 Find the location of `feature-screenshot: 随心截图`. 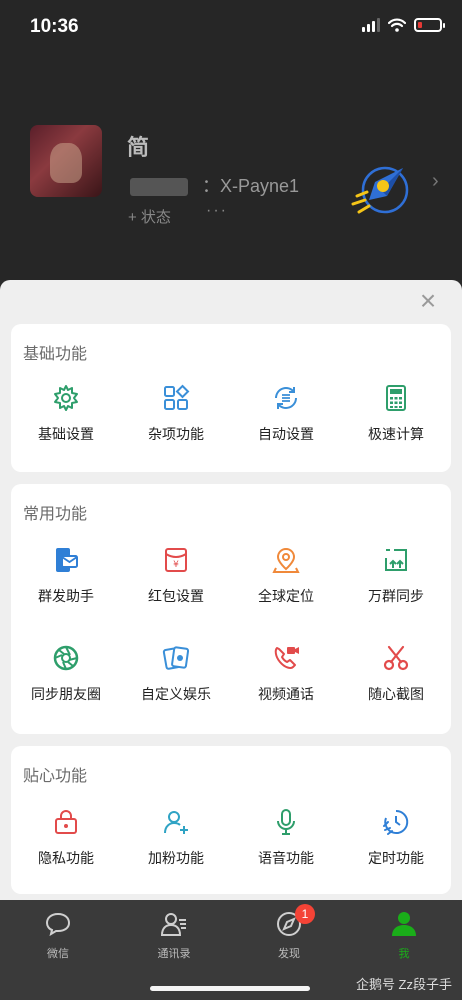

feature-screenshot: 随心截图 is located at coordinates (396, 681).